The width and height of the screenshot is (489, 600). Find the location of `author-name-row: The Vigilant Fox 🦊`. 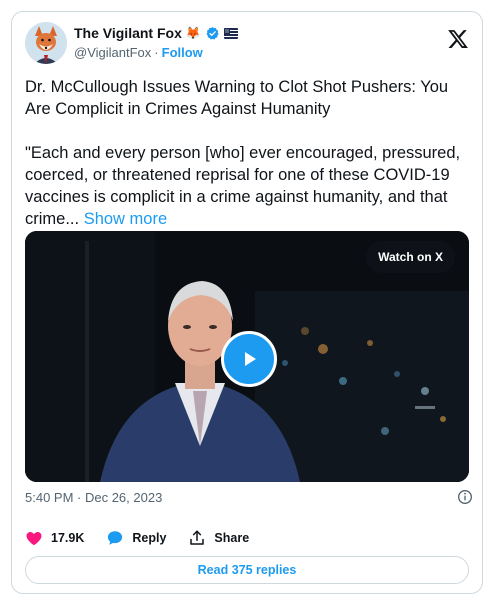

author-name-row: The Vigilant Fox 🦊 is located at coordinates (156, 33).